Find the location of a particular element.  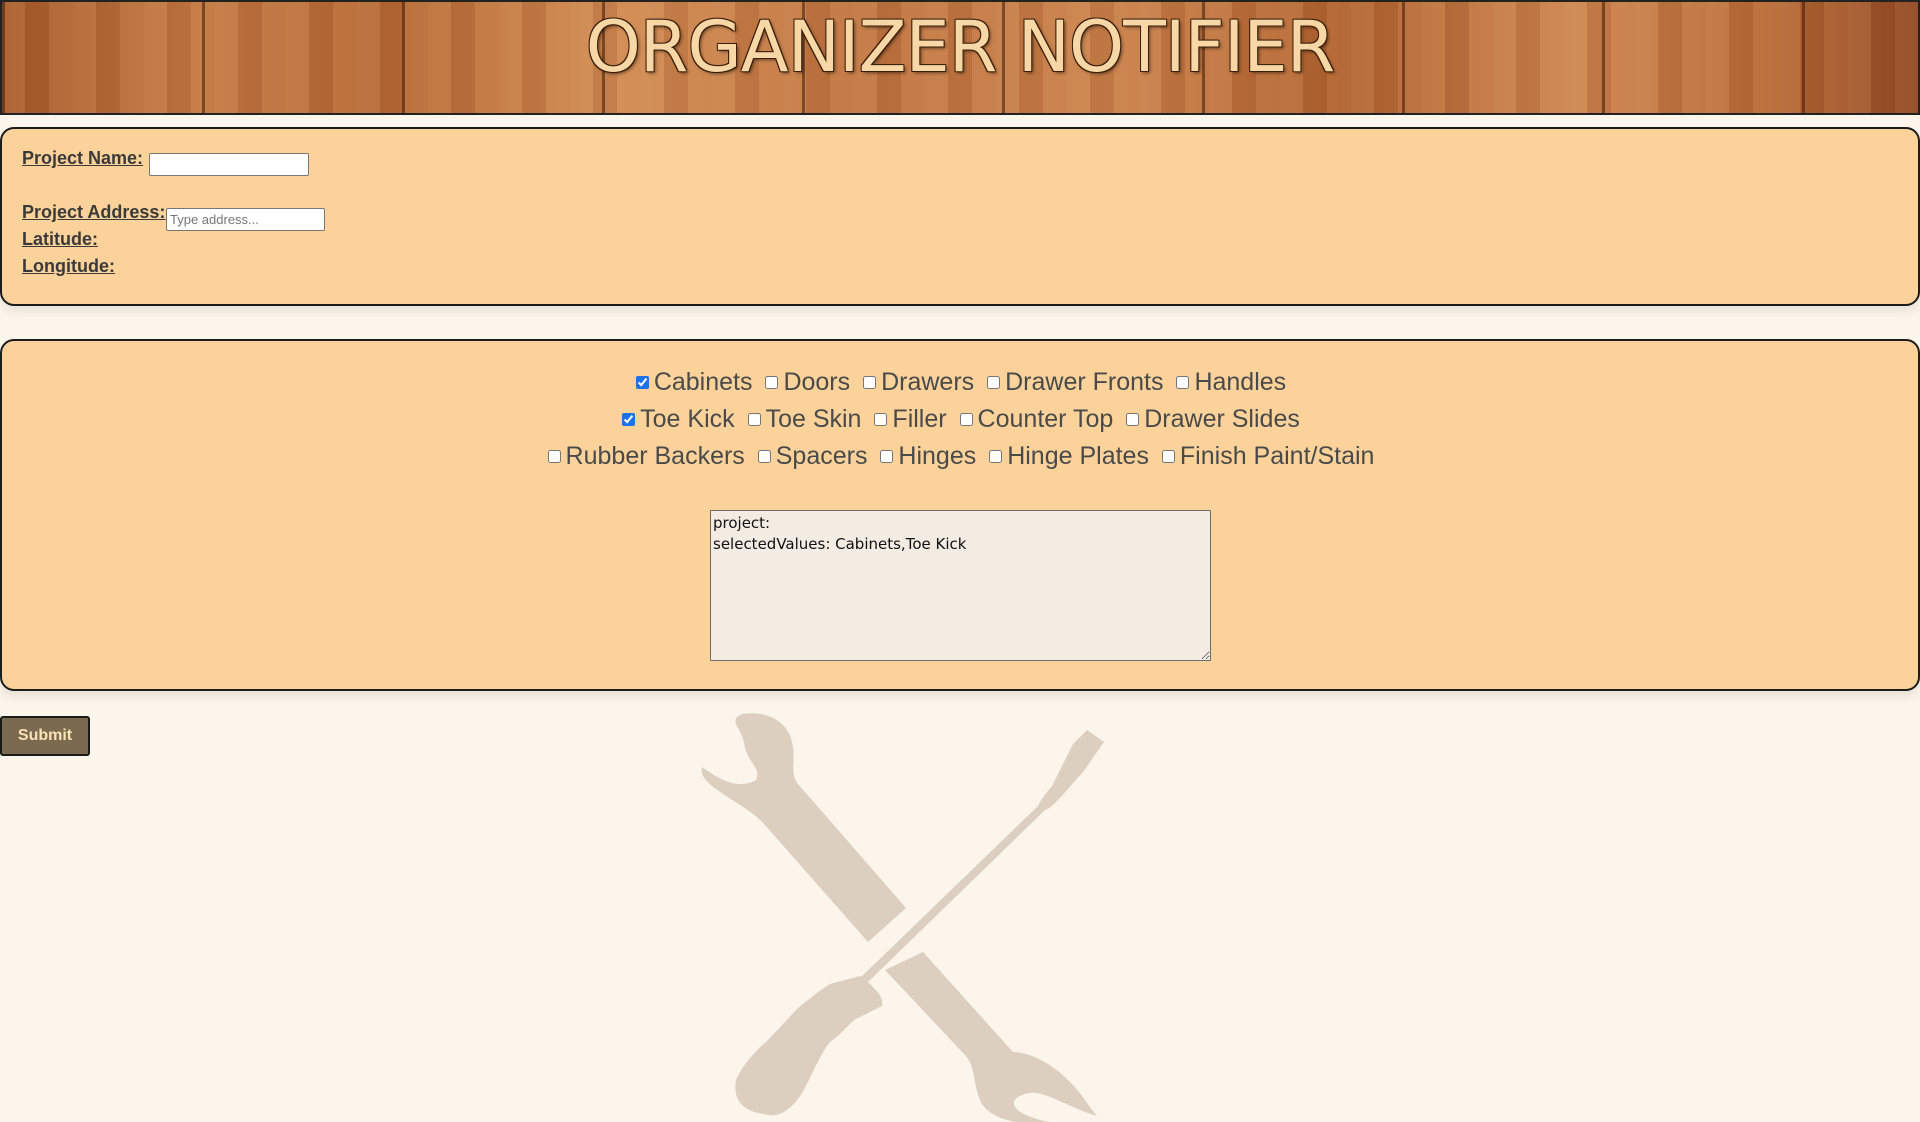

checkbox-label: Hinges is located at coordinates (937, 456).